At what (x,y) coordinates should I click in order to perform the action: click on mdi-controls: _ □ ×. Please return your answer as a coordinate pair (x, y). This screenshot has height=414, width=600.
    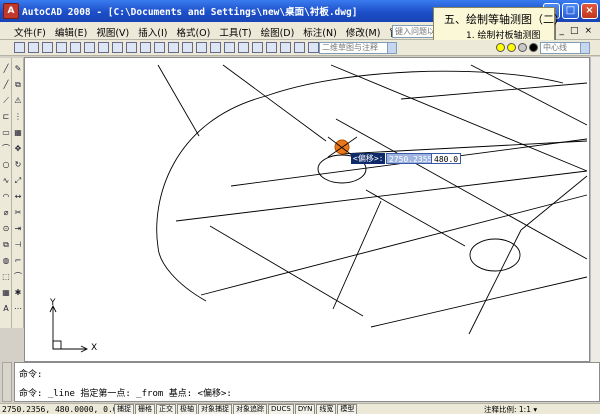
    Looking at the image, I should click on (575, 31).